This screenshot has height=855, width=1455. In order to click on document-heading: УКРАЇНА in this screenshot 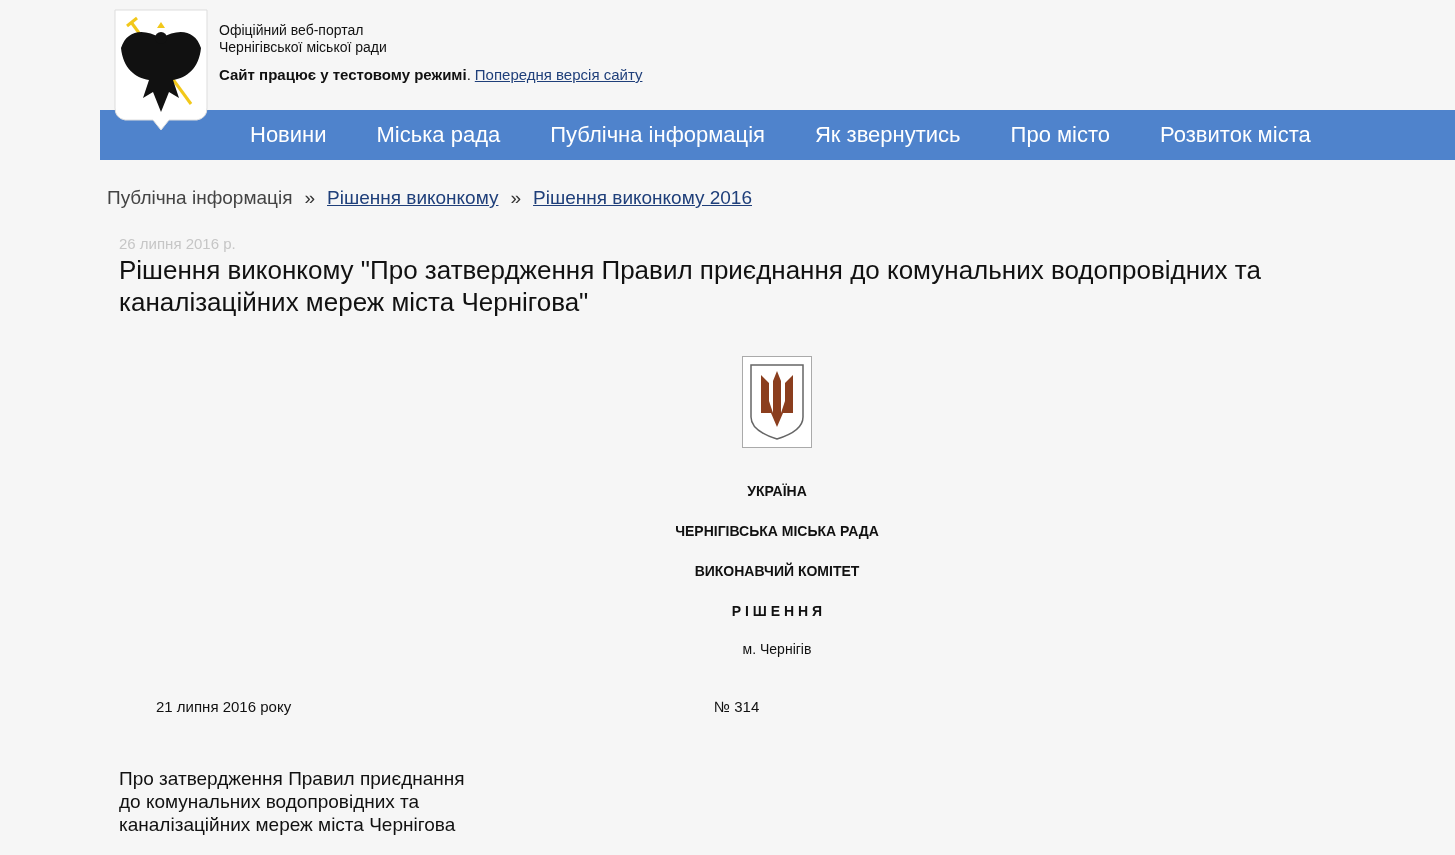, I will do `click(777, 491)`.